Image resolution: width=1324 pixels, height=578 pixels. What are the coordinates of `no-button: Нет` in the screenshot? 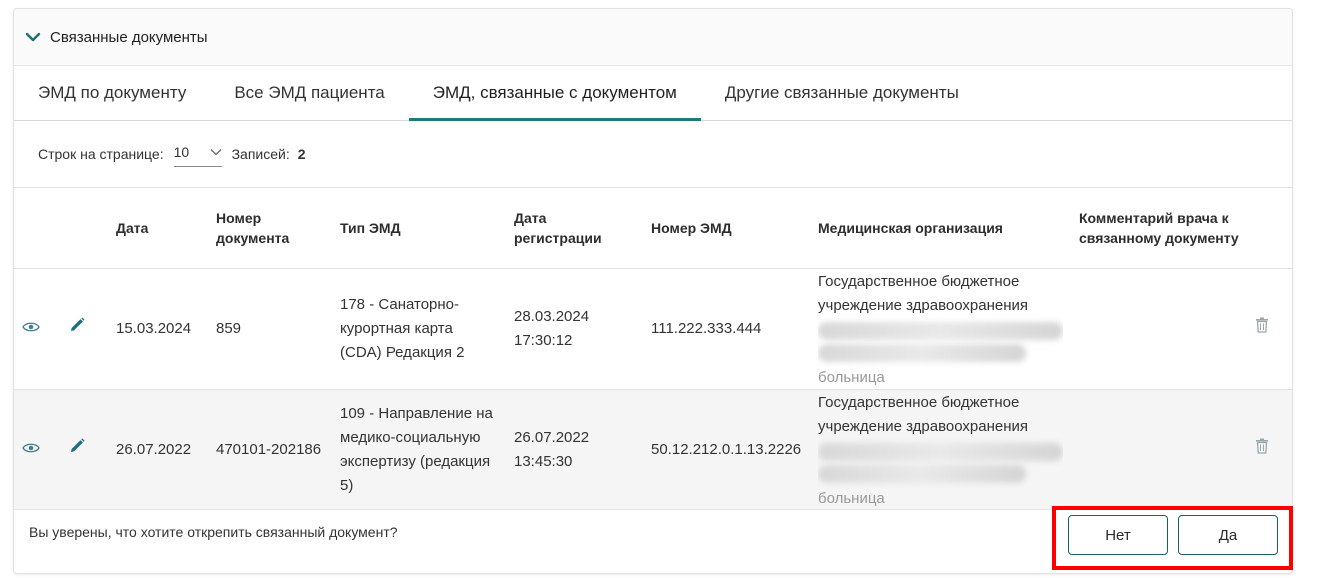 It's located at (1118, 535).